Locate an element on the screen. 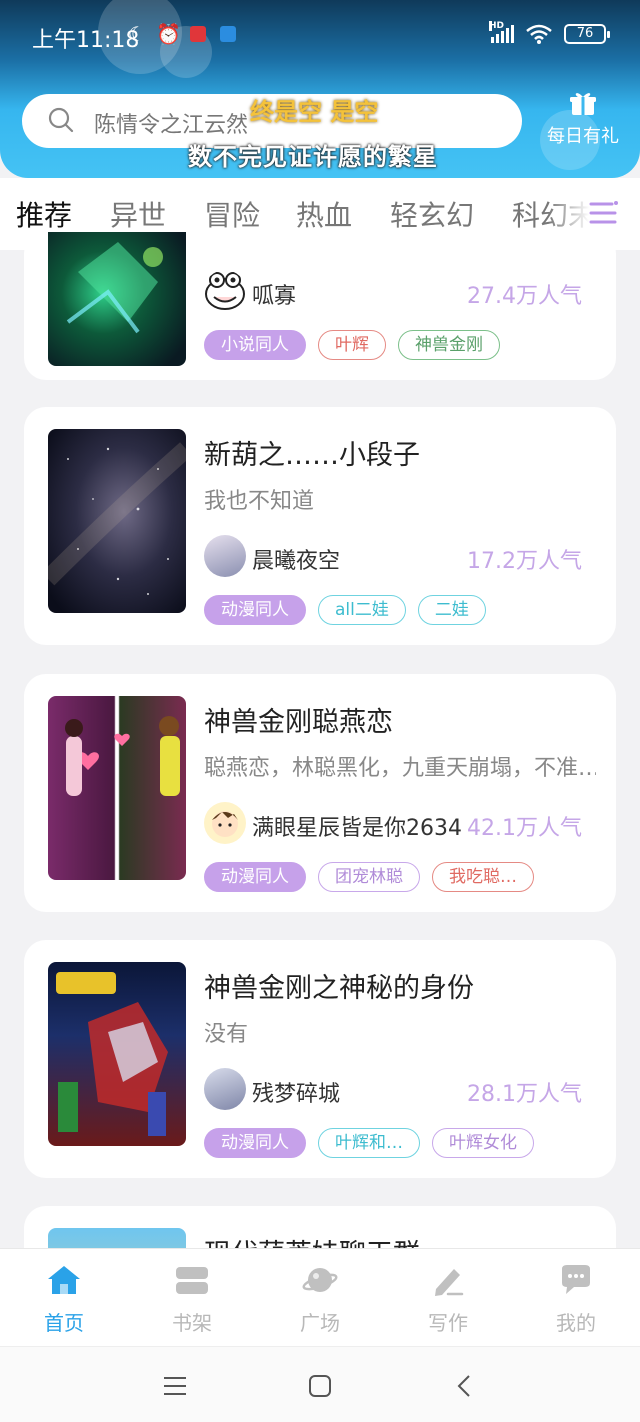  book-title: 新葫之……小段子 is located at coordinates (312, 455).